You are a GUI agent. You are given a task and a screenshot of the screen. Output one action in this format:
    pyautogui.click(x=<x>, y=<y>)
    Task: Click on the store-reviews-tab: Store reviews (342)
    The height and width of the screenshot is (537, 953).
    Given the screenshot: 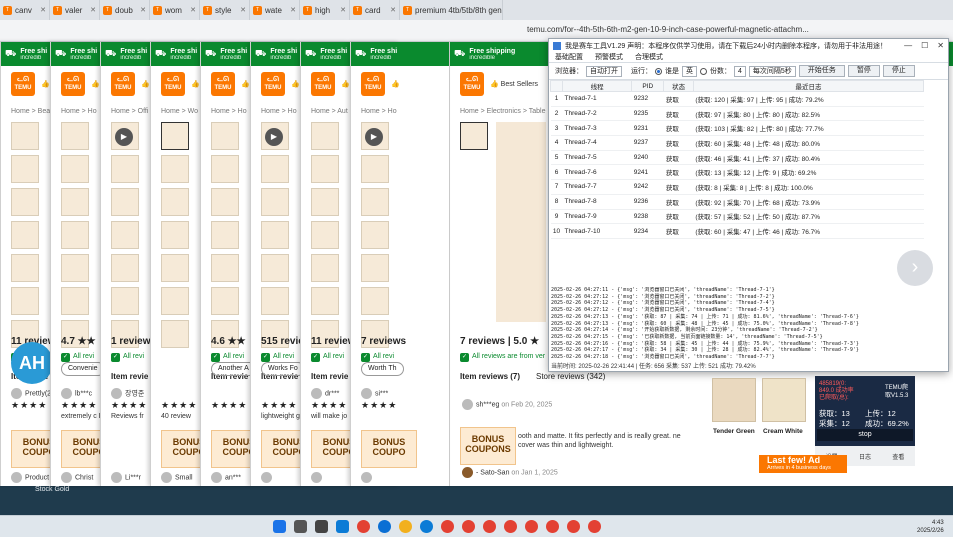 What is the action you would take?
    pyautogui.click(x=570, y=376)
    